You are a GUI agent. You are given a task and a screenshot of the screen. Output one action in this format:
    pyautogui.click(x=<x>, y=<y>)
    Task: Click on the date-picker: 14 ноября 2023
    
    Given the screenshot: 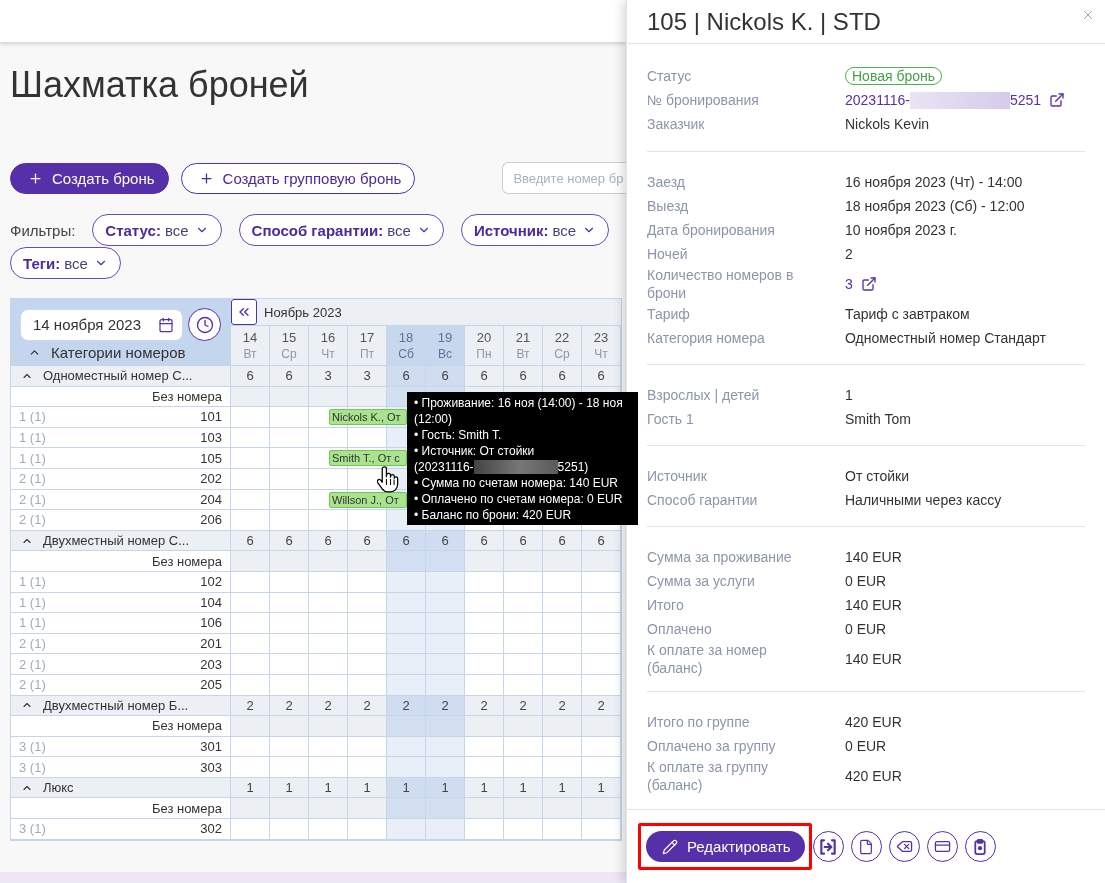 What is the action you would take?
    pyautogui.click(x=101, y=324)
    